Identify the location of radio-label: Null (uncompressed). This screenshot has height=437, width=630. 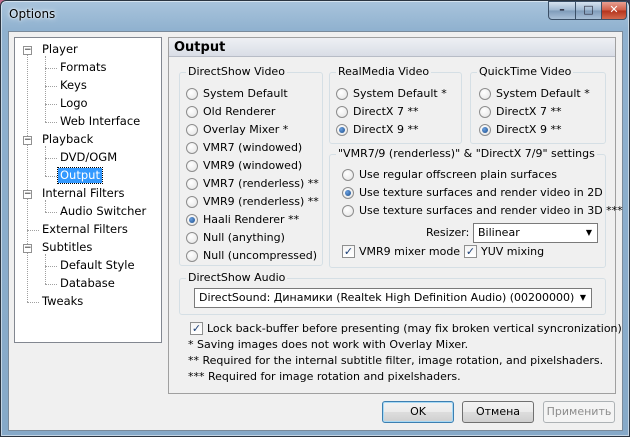
(260, 255).